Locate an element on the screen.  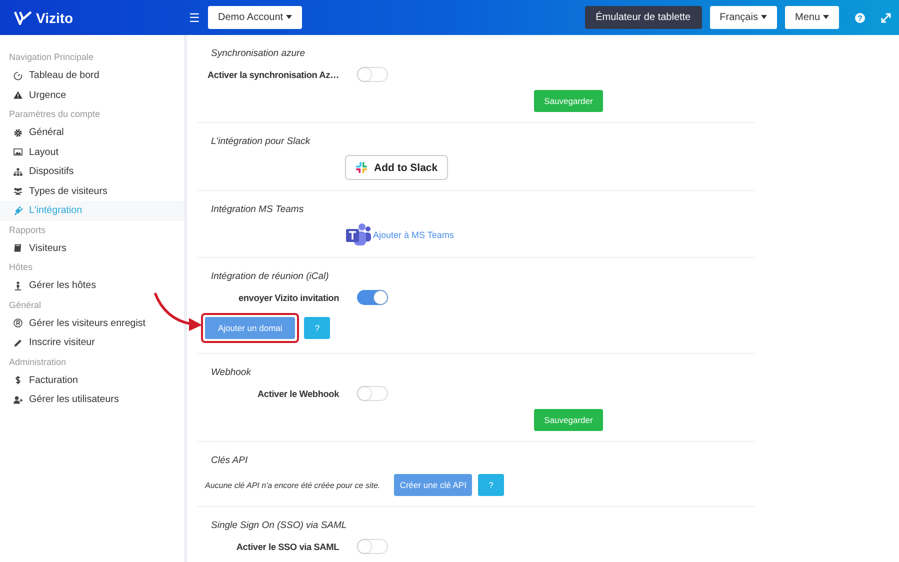
sitemap-icon is located at coordinates (18, 171).